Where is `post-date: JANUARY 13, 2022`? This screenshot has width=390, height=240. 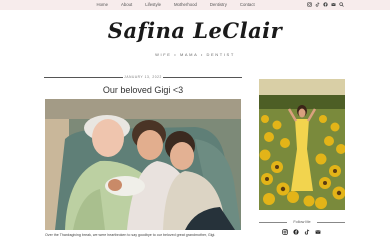 post-date: JANUARY 13, 2022 is located at coordinates (143, 77).